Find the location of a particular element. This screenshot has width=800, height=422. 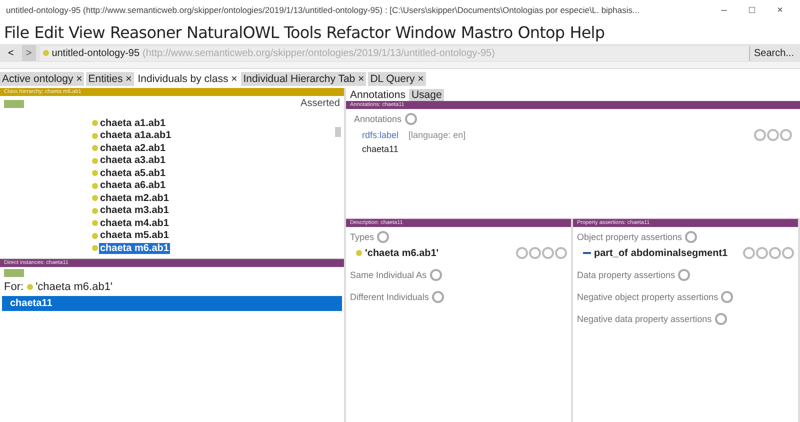

menu-item: Tools is located at coordinates (303, 32).